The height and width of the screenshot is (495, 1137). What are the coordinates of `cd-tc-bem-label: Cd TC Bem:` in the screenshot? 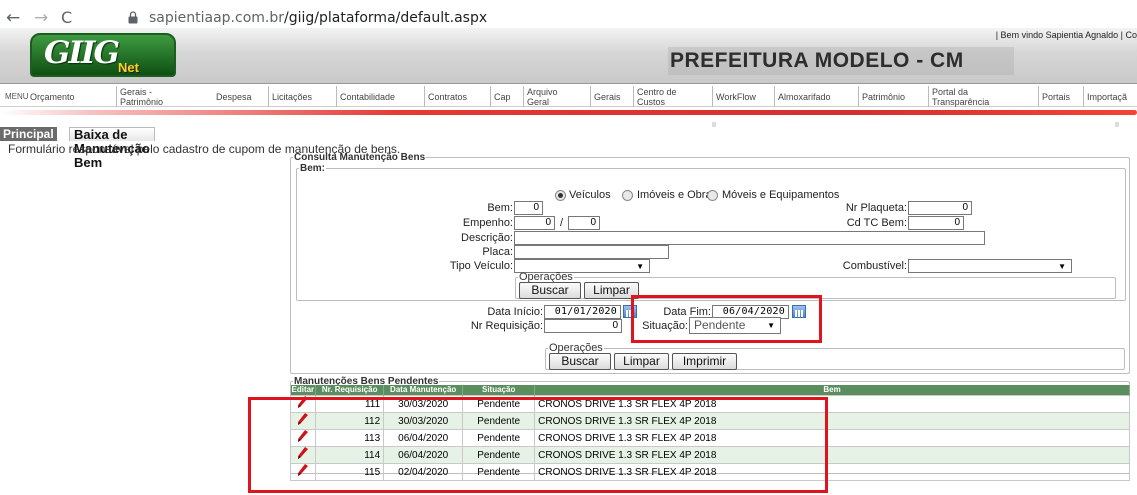 It's located at (876, 223).